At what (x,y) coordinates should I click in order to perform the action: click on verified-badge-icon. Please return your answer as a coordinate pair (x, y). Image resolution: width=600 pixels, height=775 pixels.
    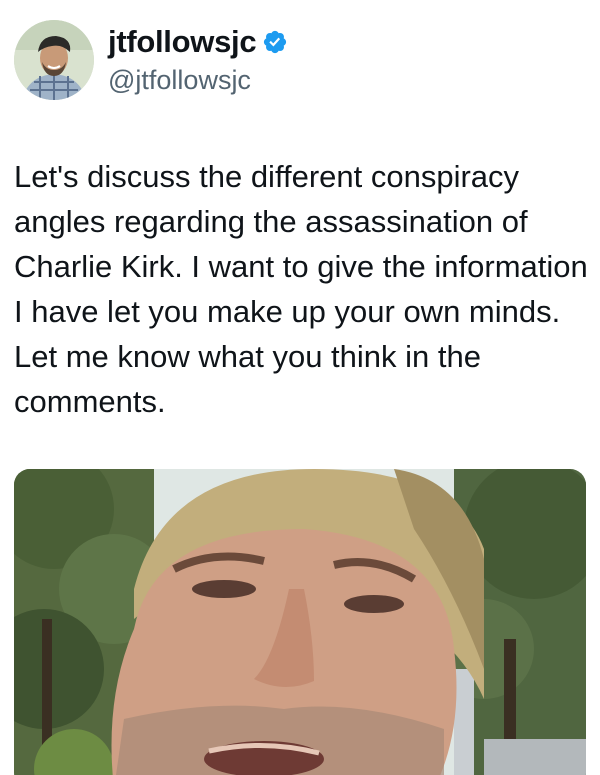
    Looking at the image, I should click on (275, 42).